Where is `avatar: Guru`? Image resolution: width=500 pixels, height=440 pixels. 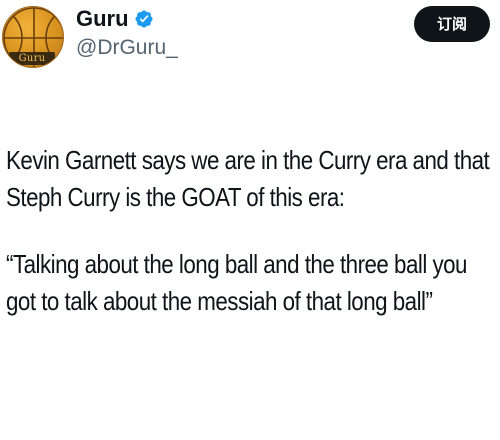
avatar: Guru is located at coordinates (33, 37).